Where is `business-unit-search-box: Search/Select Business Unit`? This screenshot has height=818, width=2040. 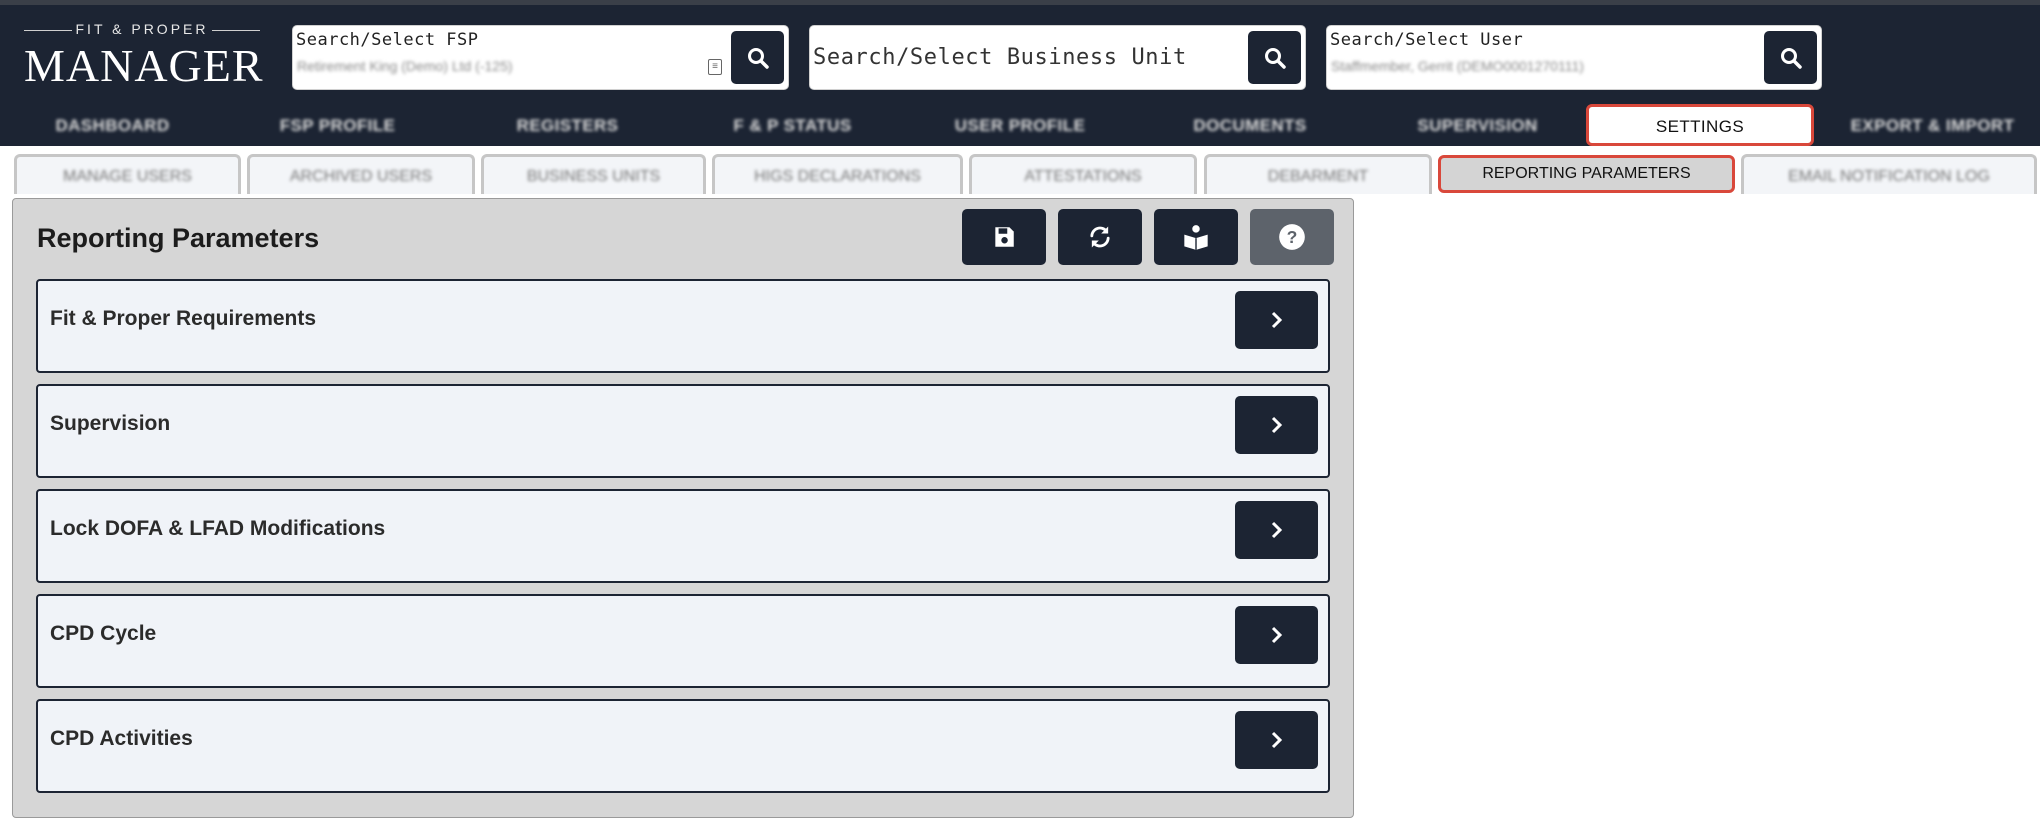
business-unit-search-box: Search/Select Business Unit is located at coordinates (1057, 57).